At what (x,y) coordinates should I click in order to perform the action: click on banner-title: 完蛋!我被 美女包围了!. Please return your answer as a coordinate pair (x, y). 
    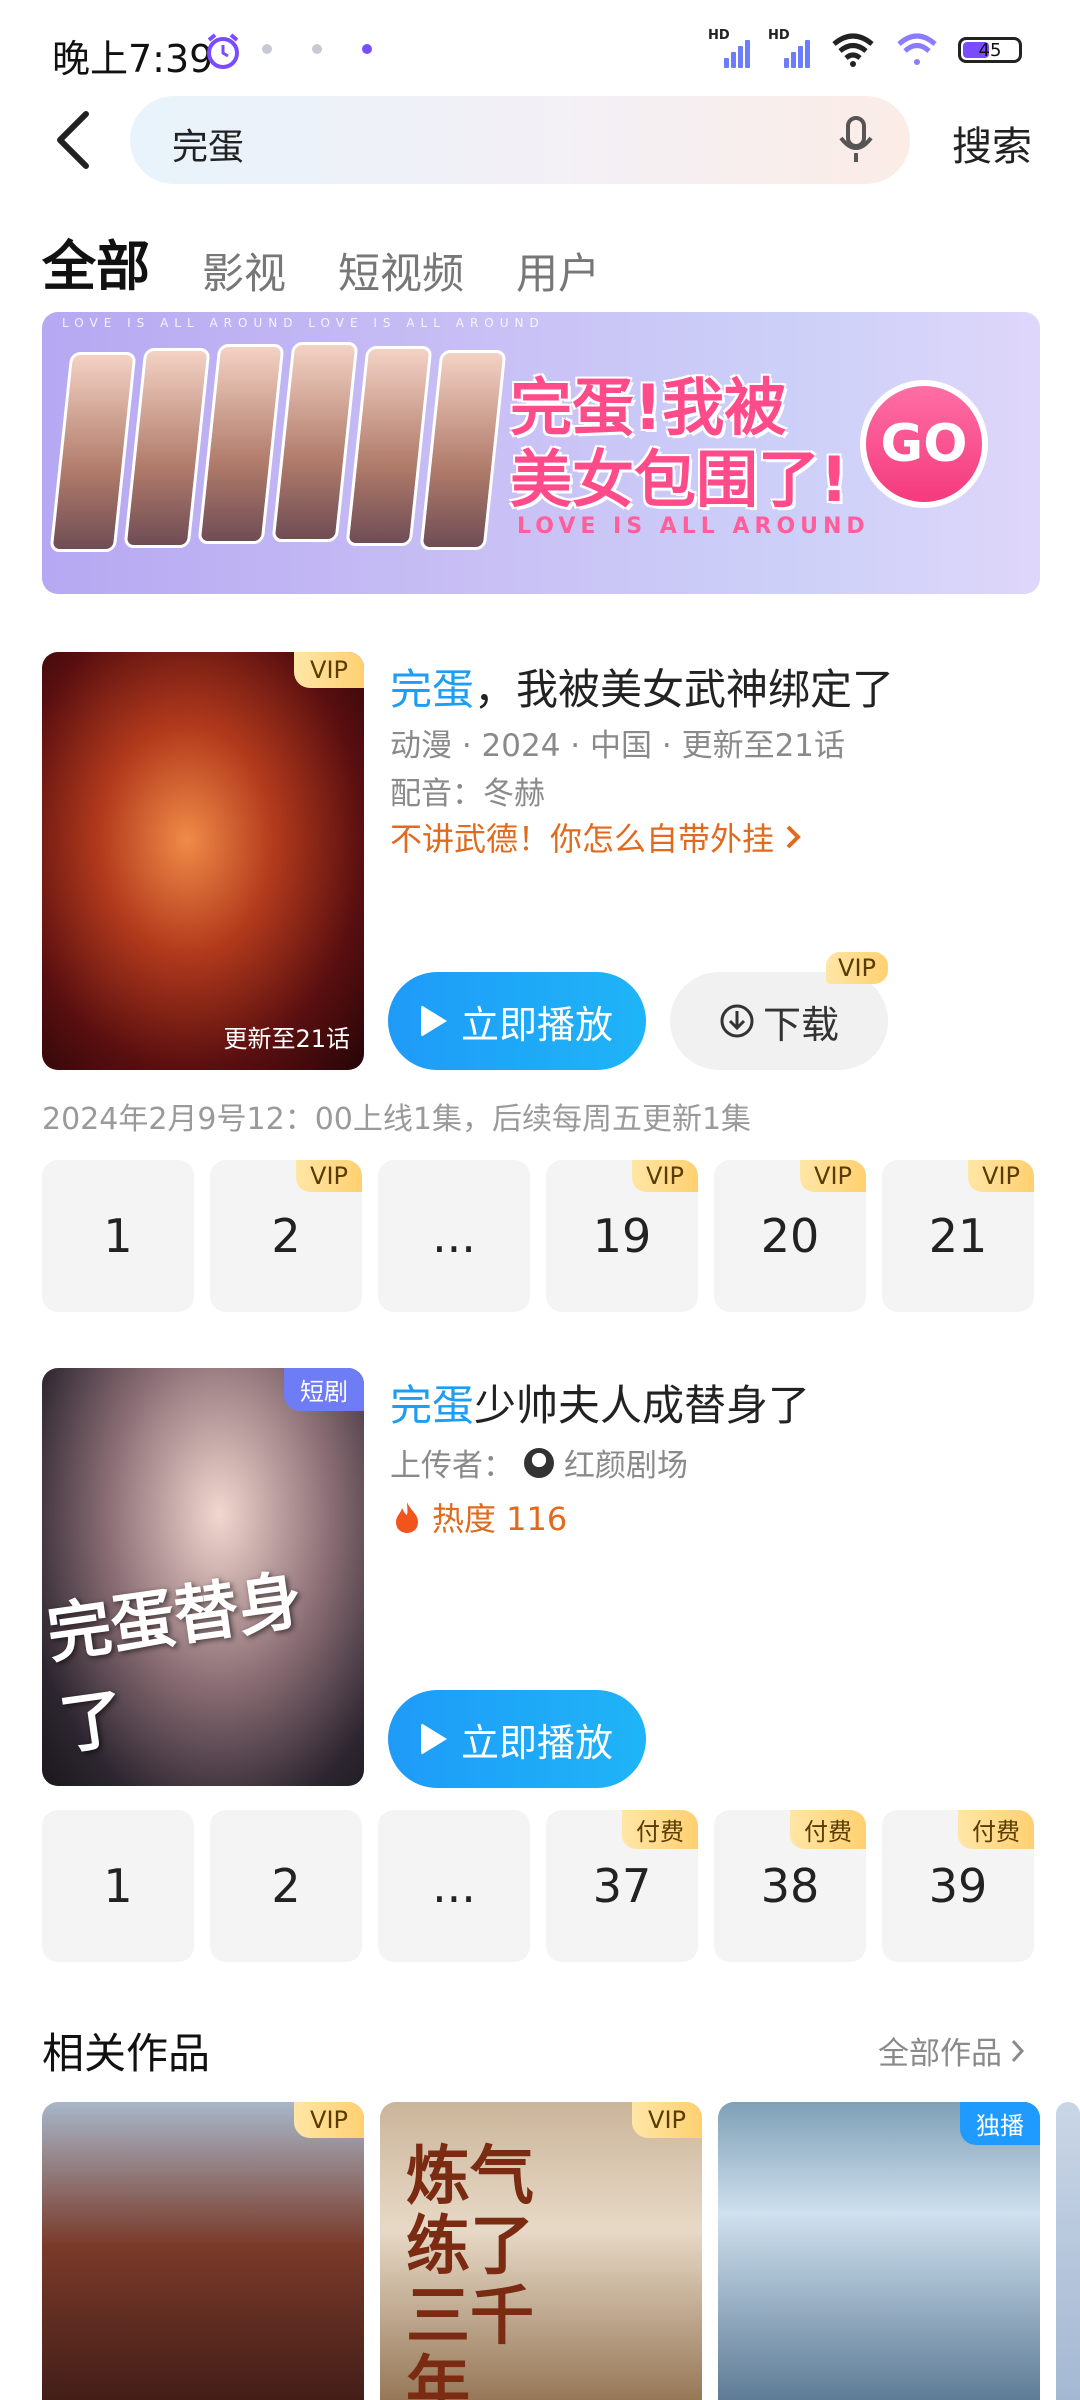
    Looking at the image, I should click on (679, 443).